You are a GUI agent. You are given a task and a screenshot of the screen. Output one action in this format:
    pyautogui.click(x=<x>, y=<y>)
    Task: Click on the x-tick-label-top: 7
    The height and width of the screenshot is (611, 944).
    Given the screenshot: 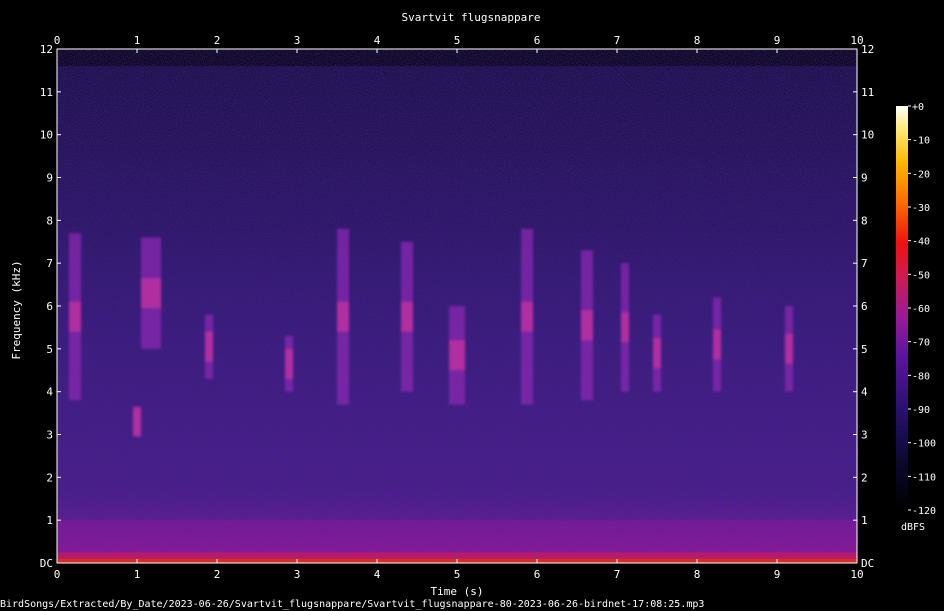 What is the action you would take?
    pyautogui.click(x=617, y=40)
    